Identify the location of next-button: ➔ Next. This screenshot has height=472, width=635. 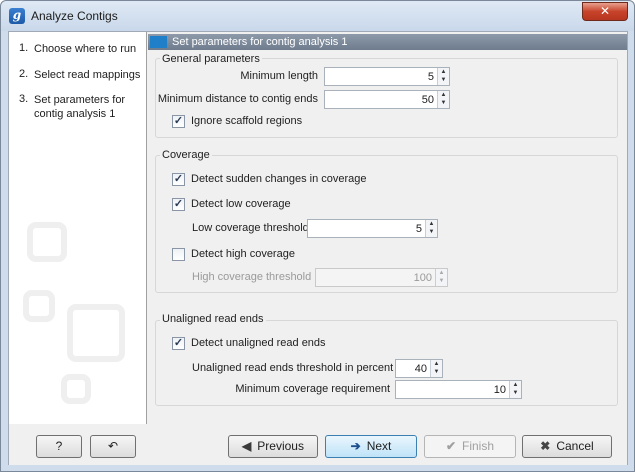
(371, 446).